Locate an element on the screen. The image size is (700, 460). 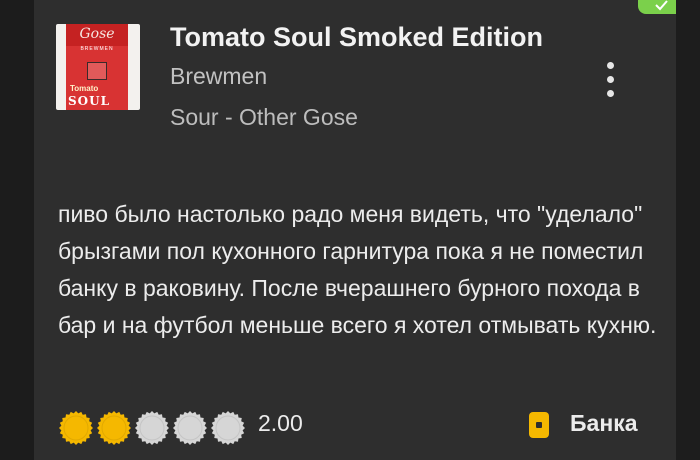
logo-script-text: Gose is located at coordinates (97, 34).